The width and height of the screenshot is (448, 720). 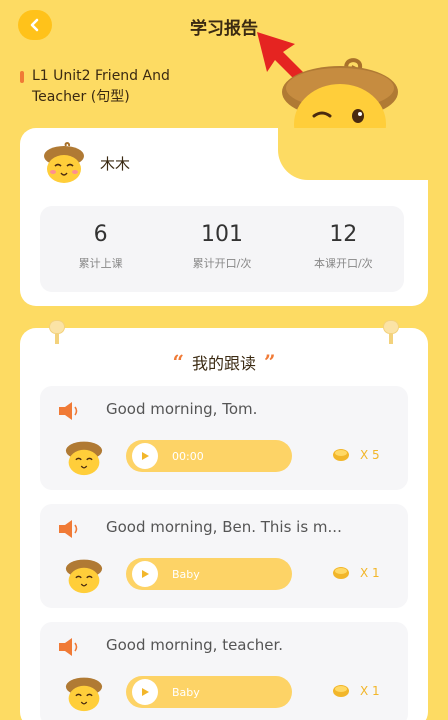 I want to click on section-header: “ 我的跟读 ”, so click(x=224, y=362).